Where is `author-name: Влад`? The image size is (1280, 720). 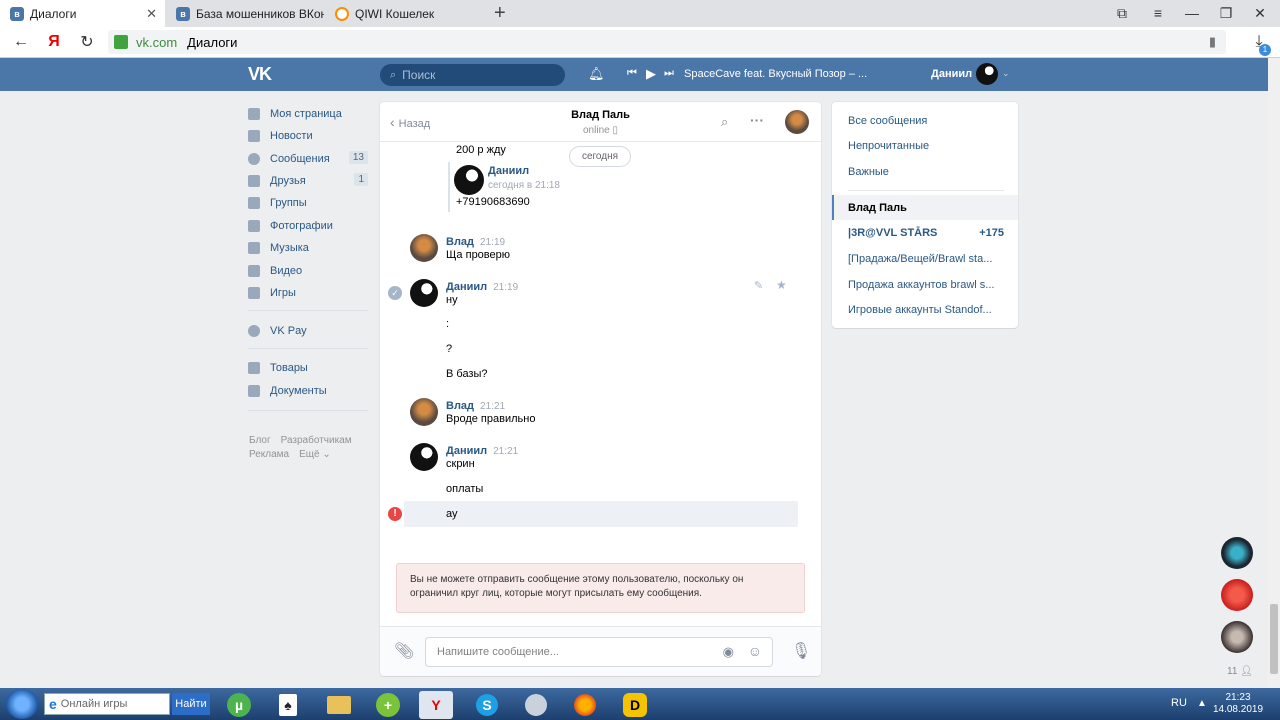 author-name: Влад is located at coordinates (460, 242).